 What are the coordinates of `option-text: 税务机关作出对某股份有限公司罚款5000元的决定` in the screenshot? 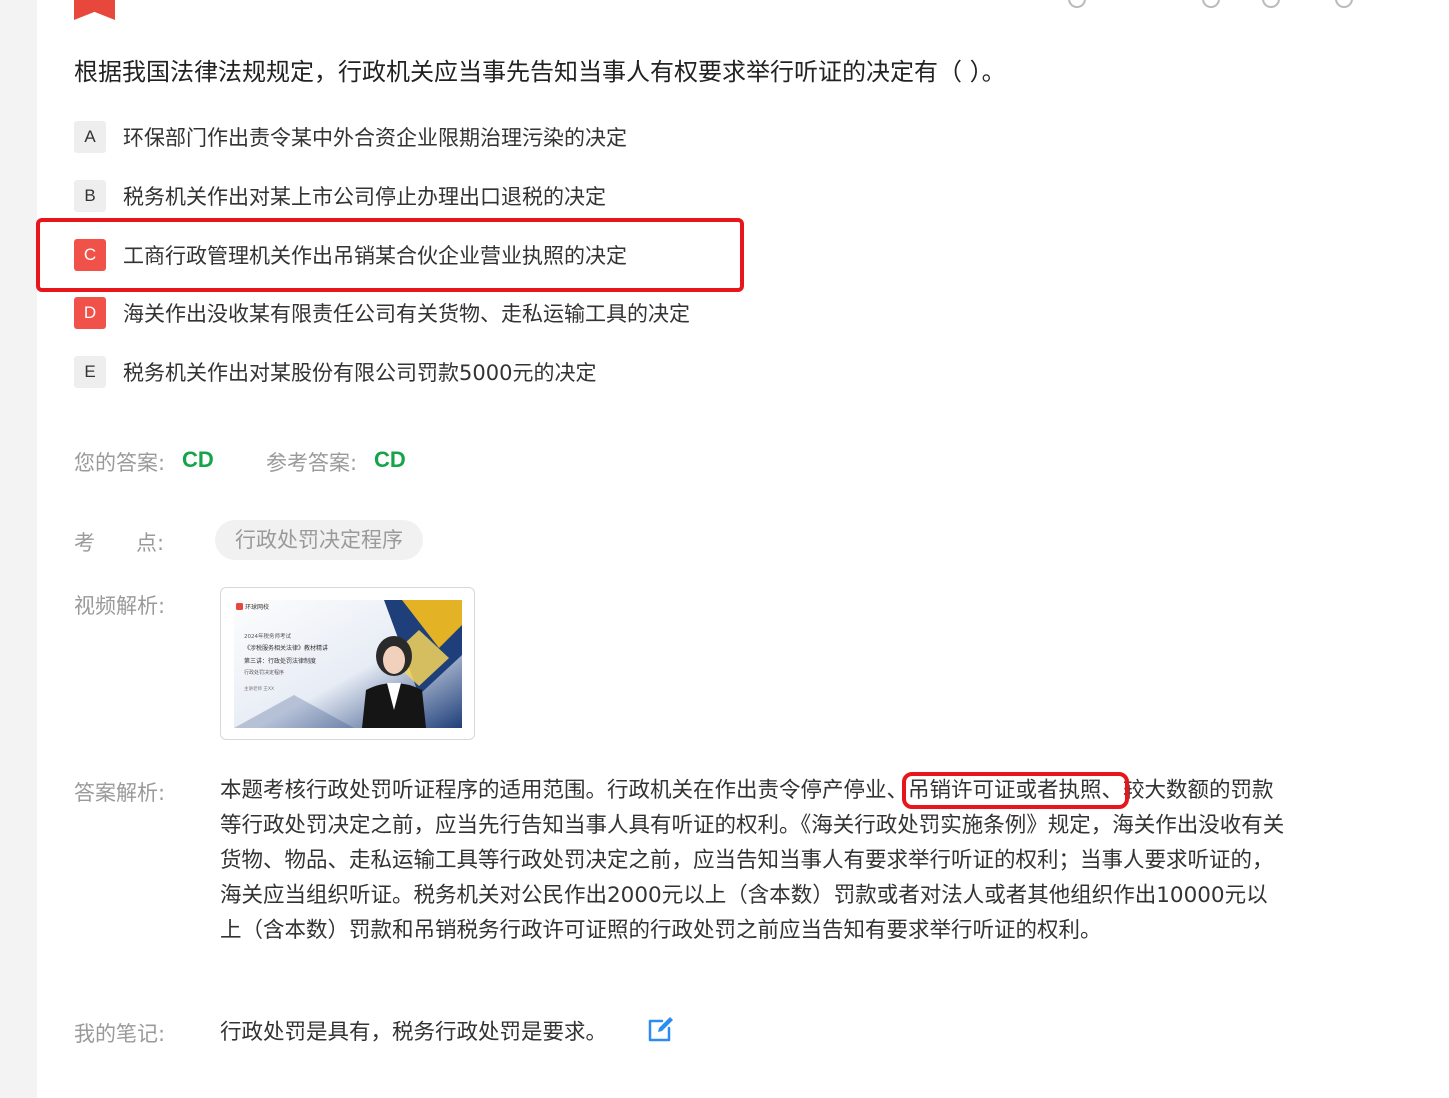 It's located at (360, 373).